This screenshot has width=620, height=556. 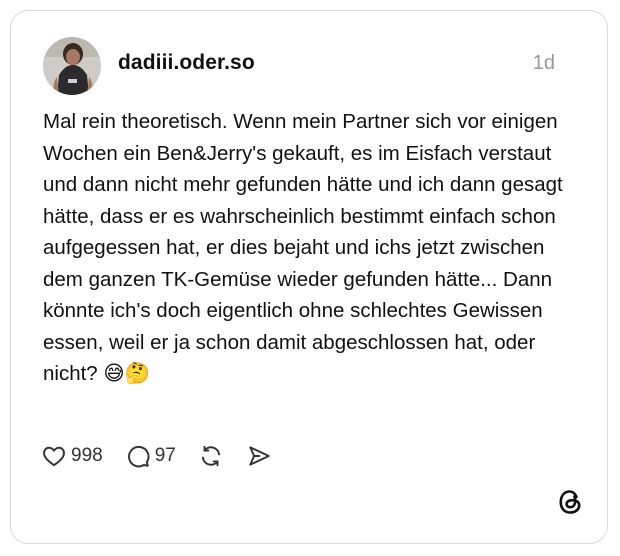 I want to click on username: dadiii.oder.so, so click(x=186, y=63).